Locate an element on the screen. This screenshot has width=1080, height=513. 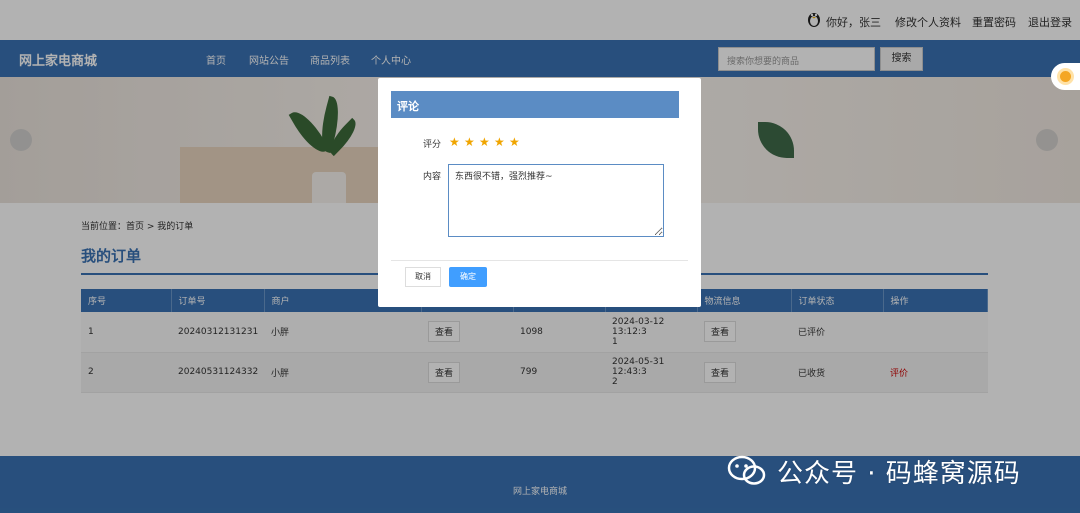
star-rating: ★ ★ ★ ★ ★ is located at coordinates (486, 142).